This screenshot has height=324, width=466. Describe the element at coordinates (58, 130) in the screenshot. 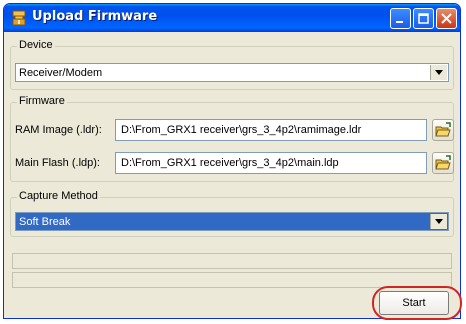

I see `ram-image-label: RAM Image (.ldr):` at that location.